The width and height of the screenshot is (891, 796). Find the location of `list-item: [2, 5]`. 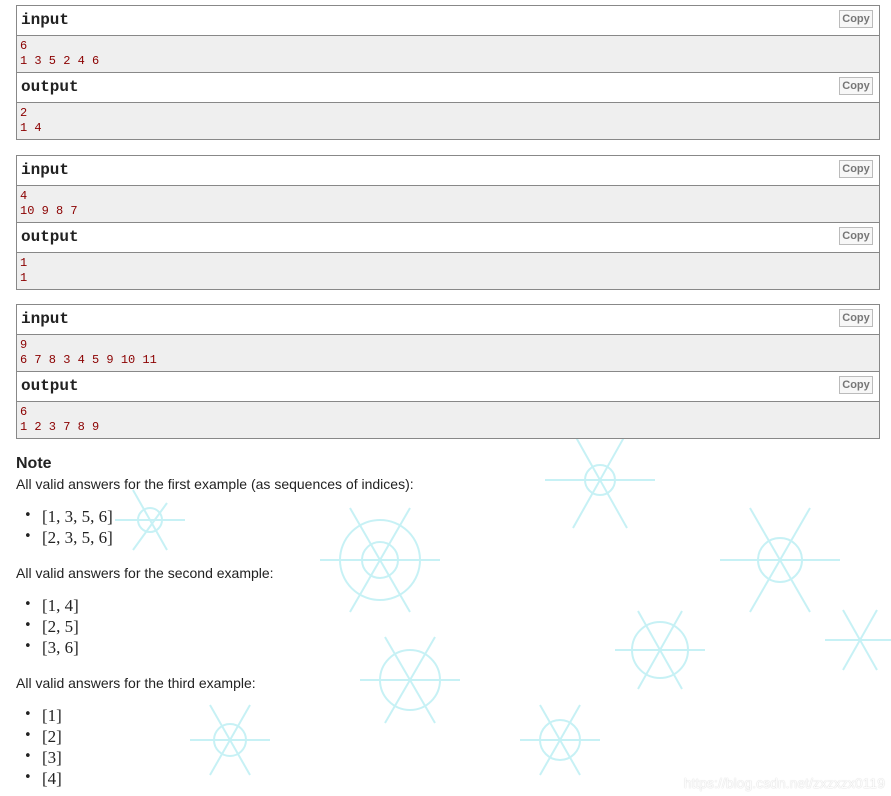

list-item: [2, 5] is located at coordinates (51, 627).